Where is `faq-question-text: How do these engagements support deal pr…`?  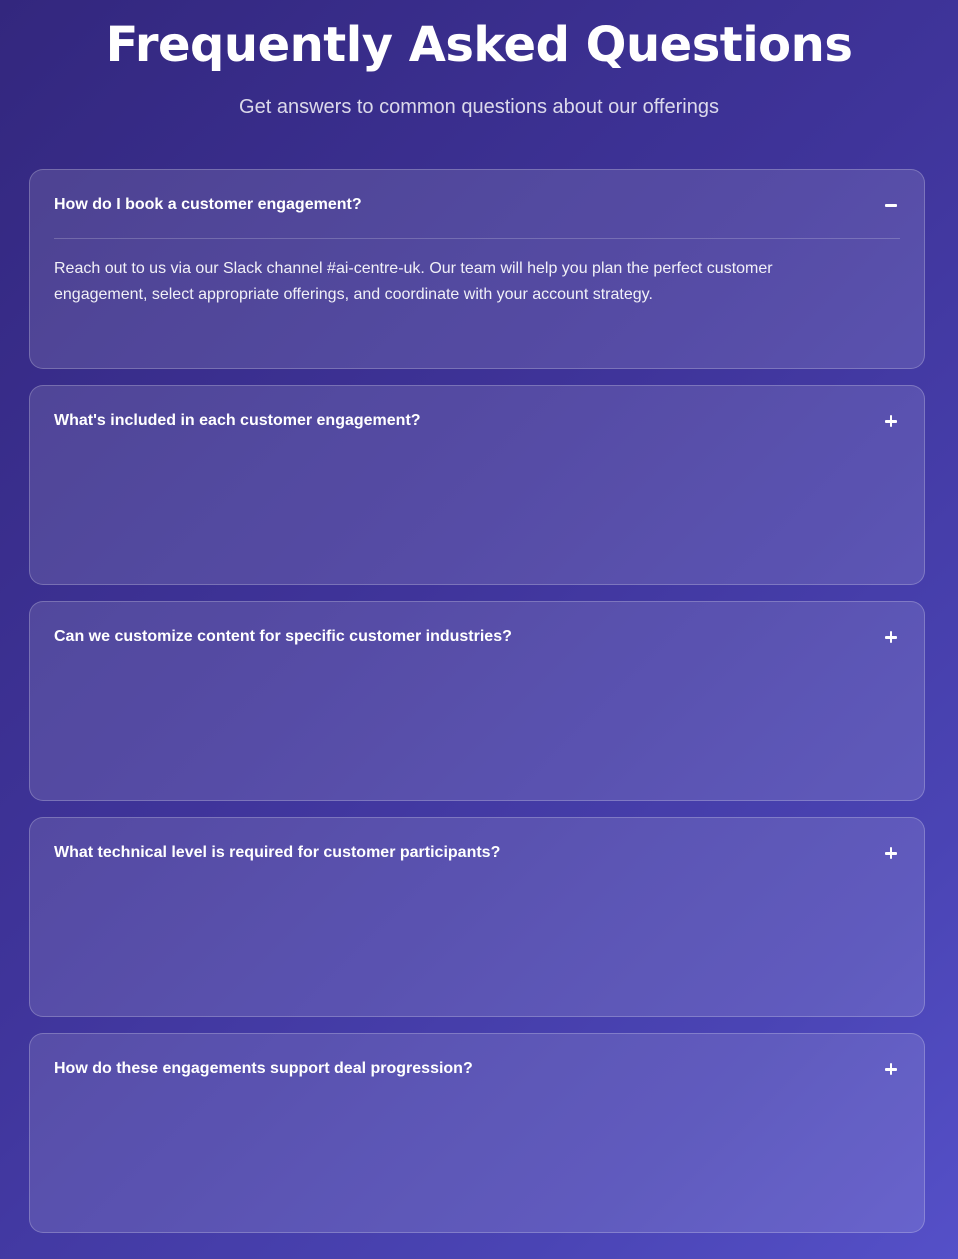 faq-question-text: How do these engagements support deal pr… is located at coordinates (263, 1068).